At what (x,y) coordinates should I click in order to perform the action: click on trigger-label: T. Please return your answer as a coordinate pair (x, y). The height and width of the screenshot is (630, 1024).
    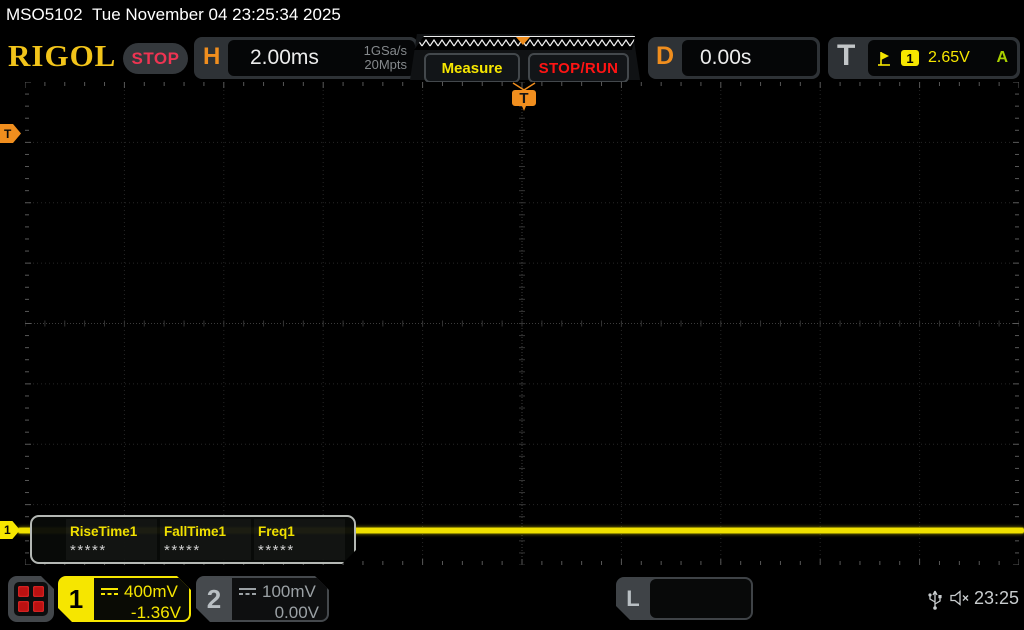
    Looking at the image, I should click on (846, 55).